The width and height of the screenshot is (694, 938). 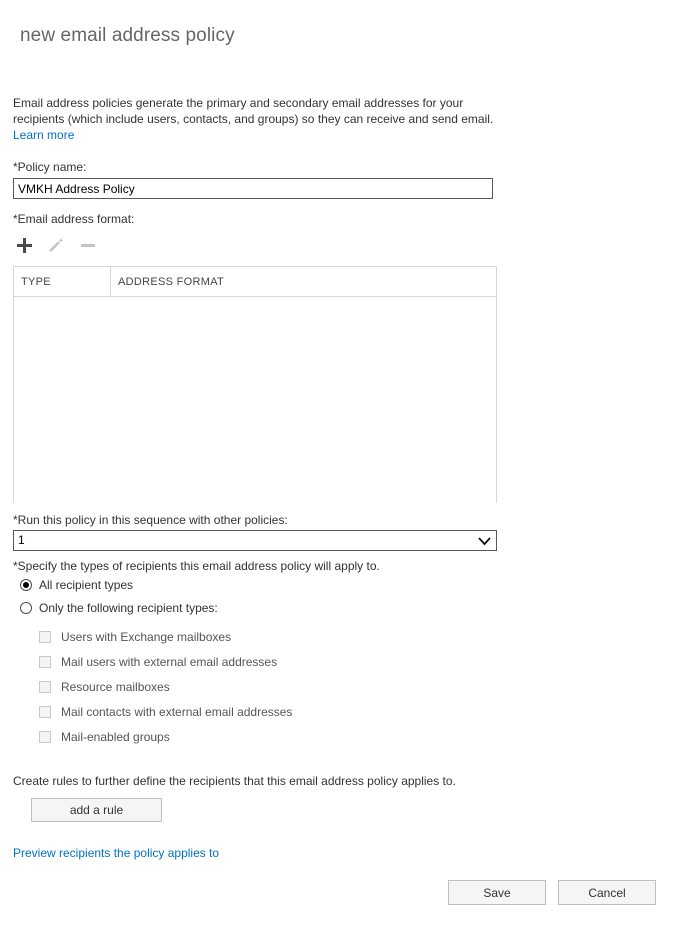 I want to click on edit-icon, so click(x=56, y=245).